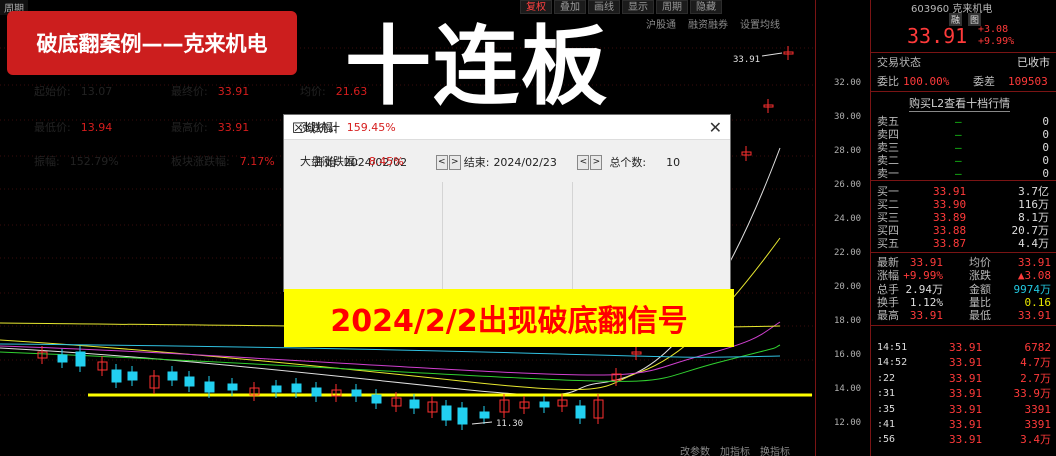 The height and width of the screenshot is (456, 1056). Describe the element at coordinates (673, 162) in the screenshot. I see `count-value: 10` at that location.